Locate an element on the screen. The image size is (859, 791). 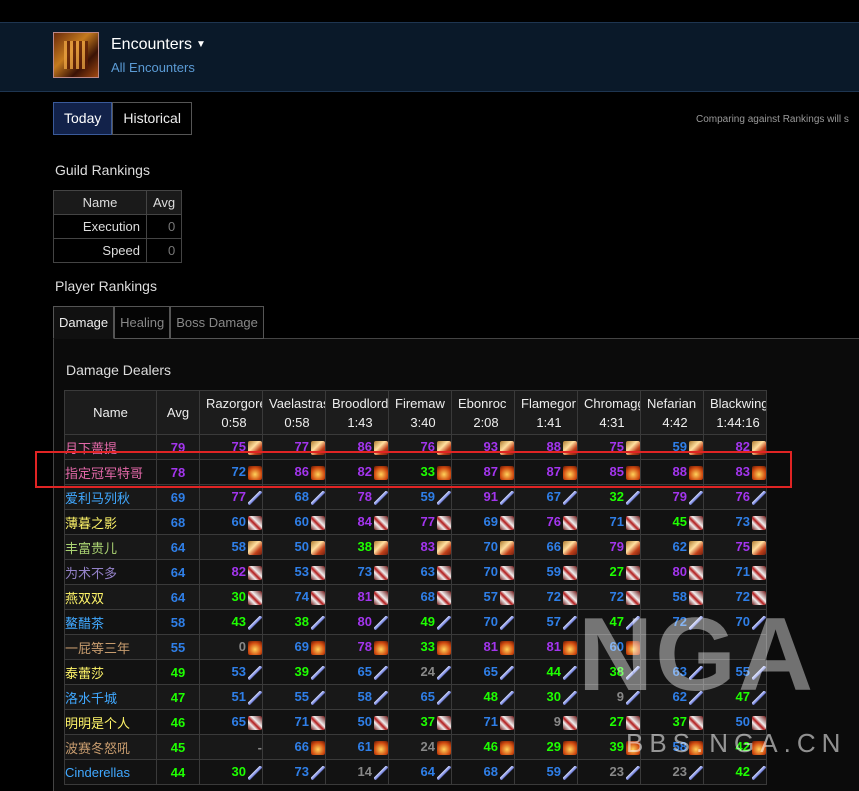
player-name: 燕双双 is located at coordinates (110, 597).